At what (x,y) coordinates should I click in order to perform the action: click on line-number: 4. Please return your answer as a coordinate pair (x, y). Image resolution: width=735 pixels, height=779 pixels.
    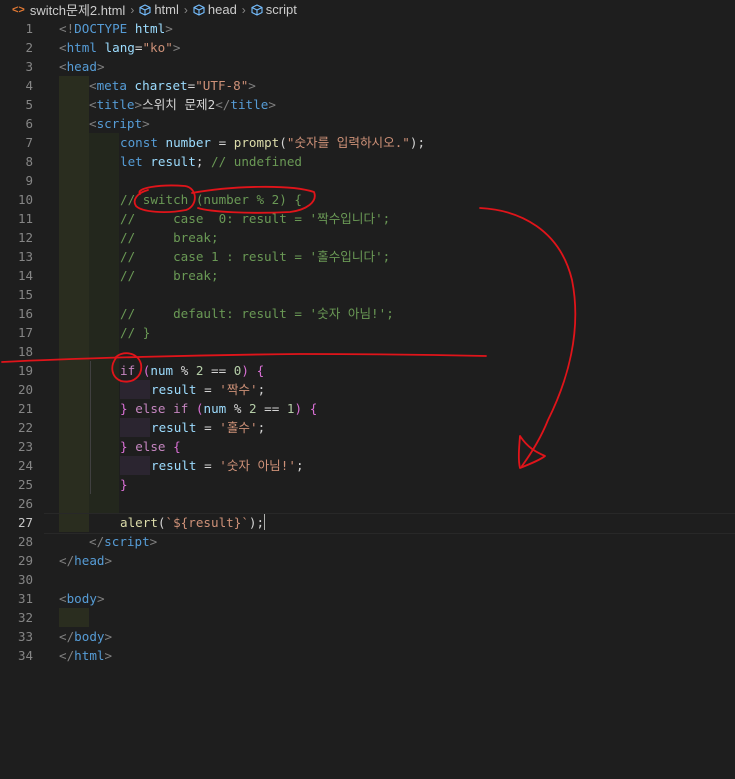
    Looking at the image, I should click on (29, 85).